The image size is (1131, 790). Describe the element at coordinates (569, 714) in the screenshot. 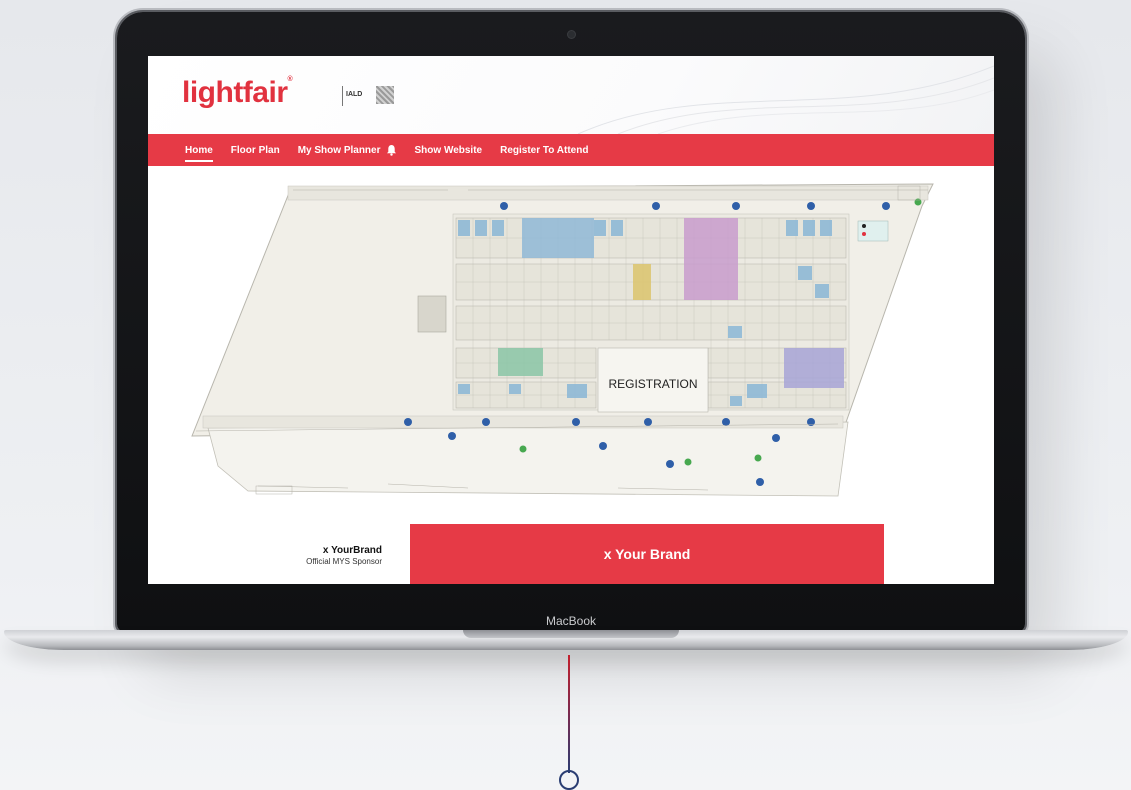

I see `callout-line` at that location.